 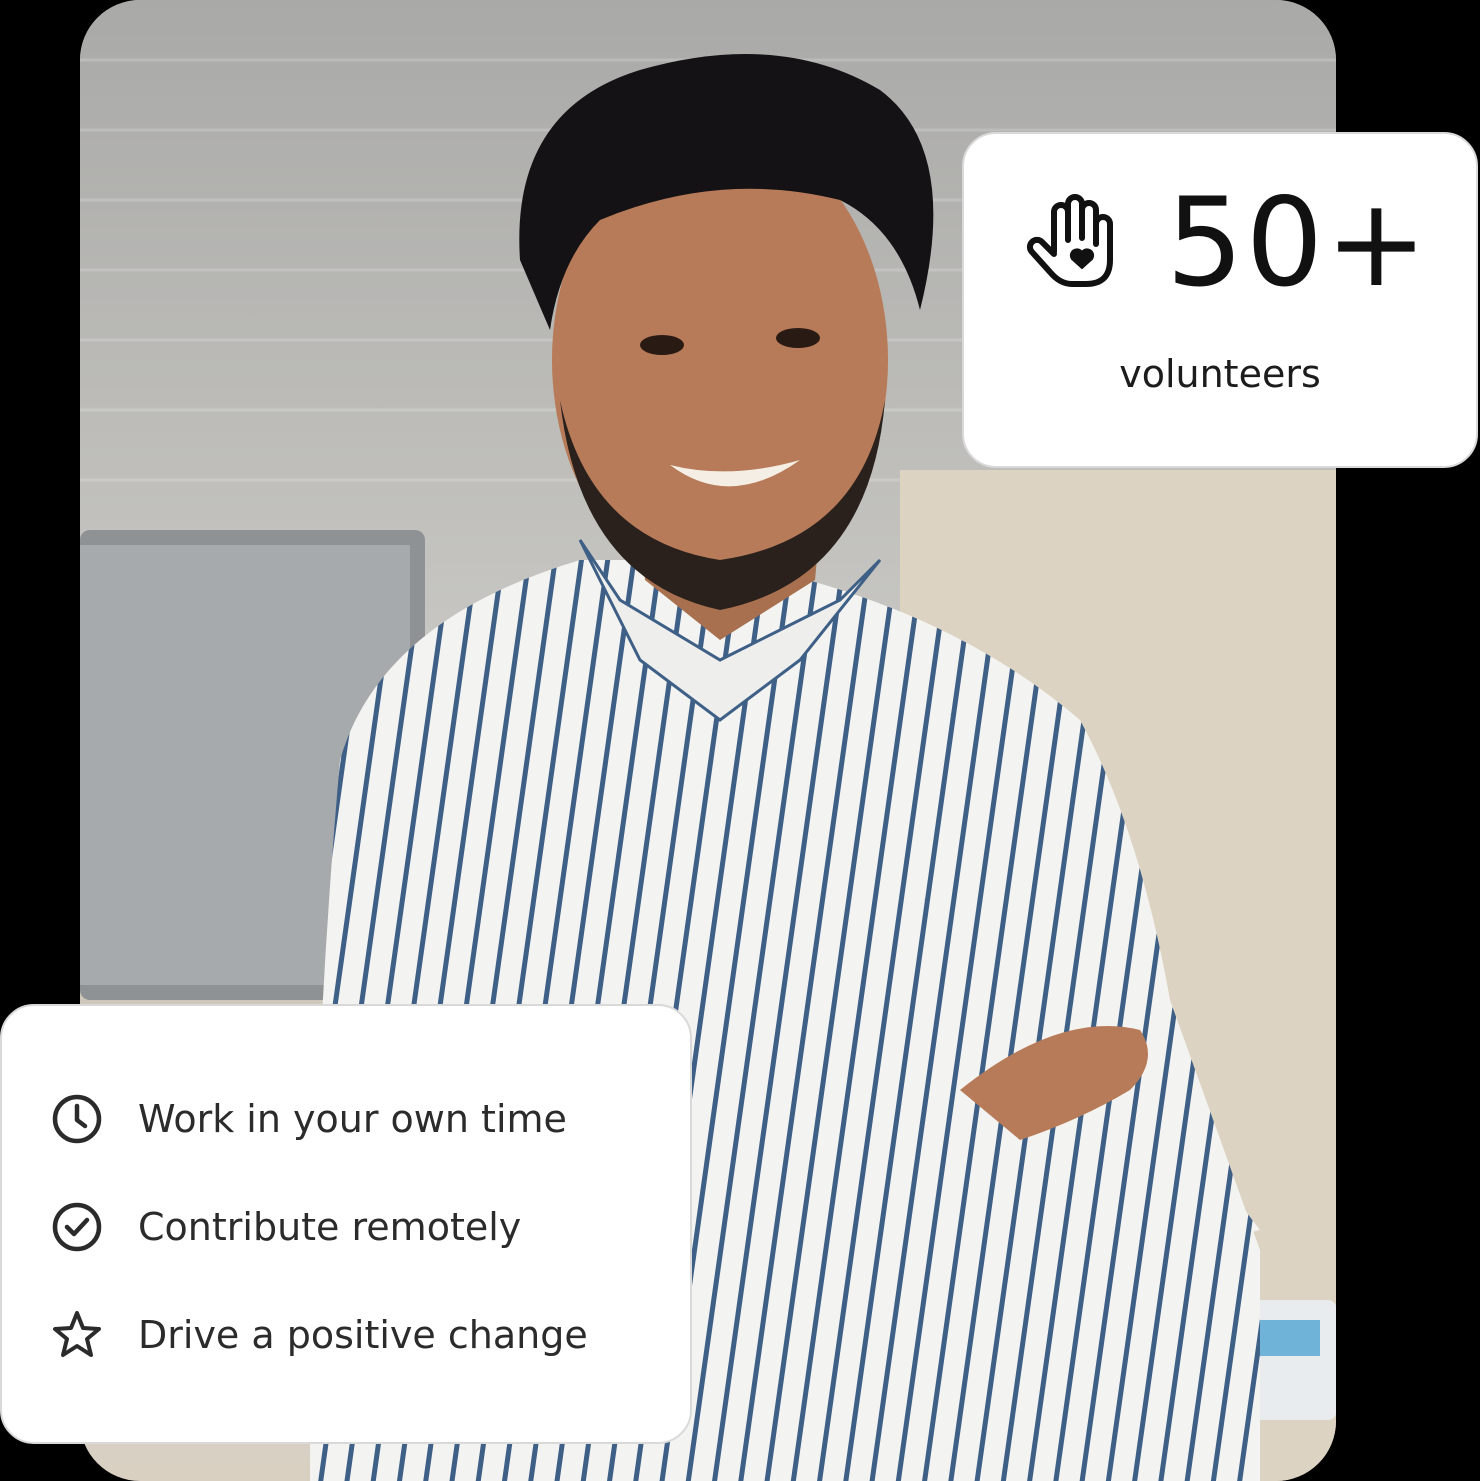 I want to click on volunteers-stat-card: 50+ volunteers, so click(x=1220, y=300).